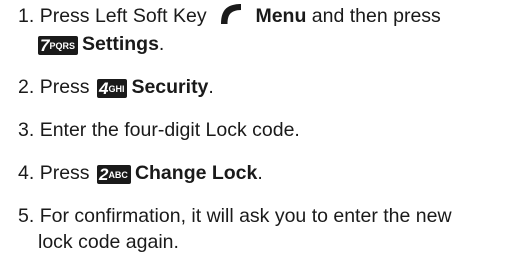  Describe the element at coordinates (123, 16) in the screenshot. I see `step-text: Press Left Soft Key` at that location.